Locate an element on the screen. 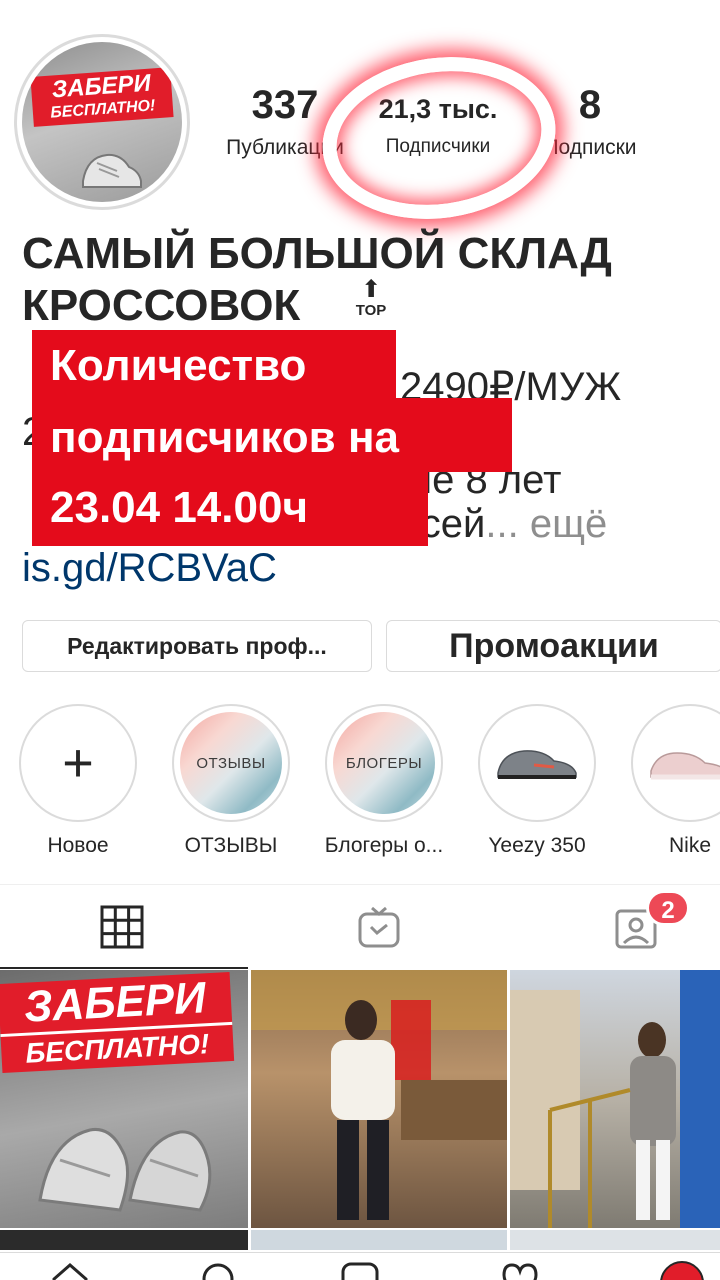 The width and height of the screenshot is (720, 1280). post-thumbnail: ЗАБЕРИ БЕСПЛАТНО! is located at coordinates (124, 1099).